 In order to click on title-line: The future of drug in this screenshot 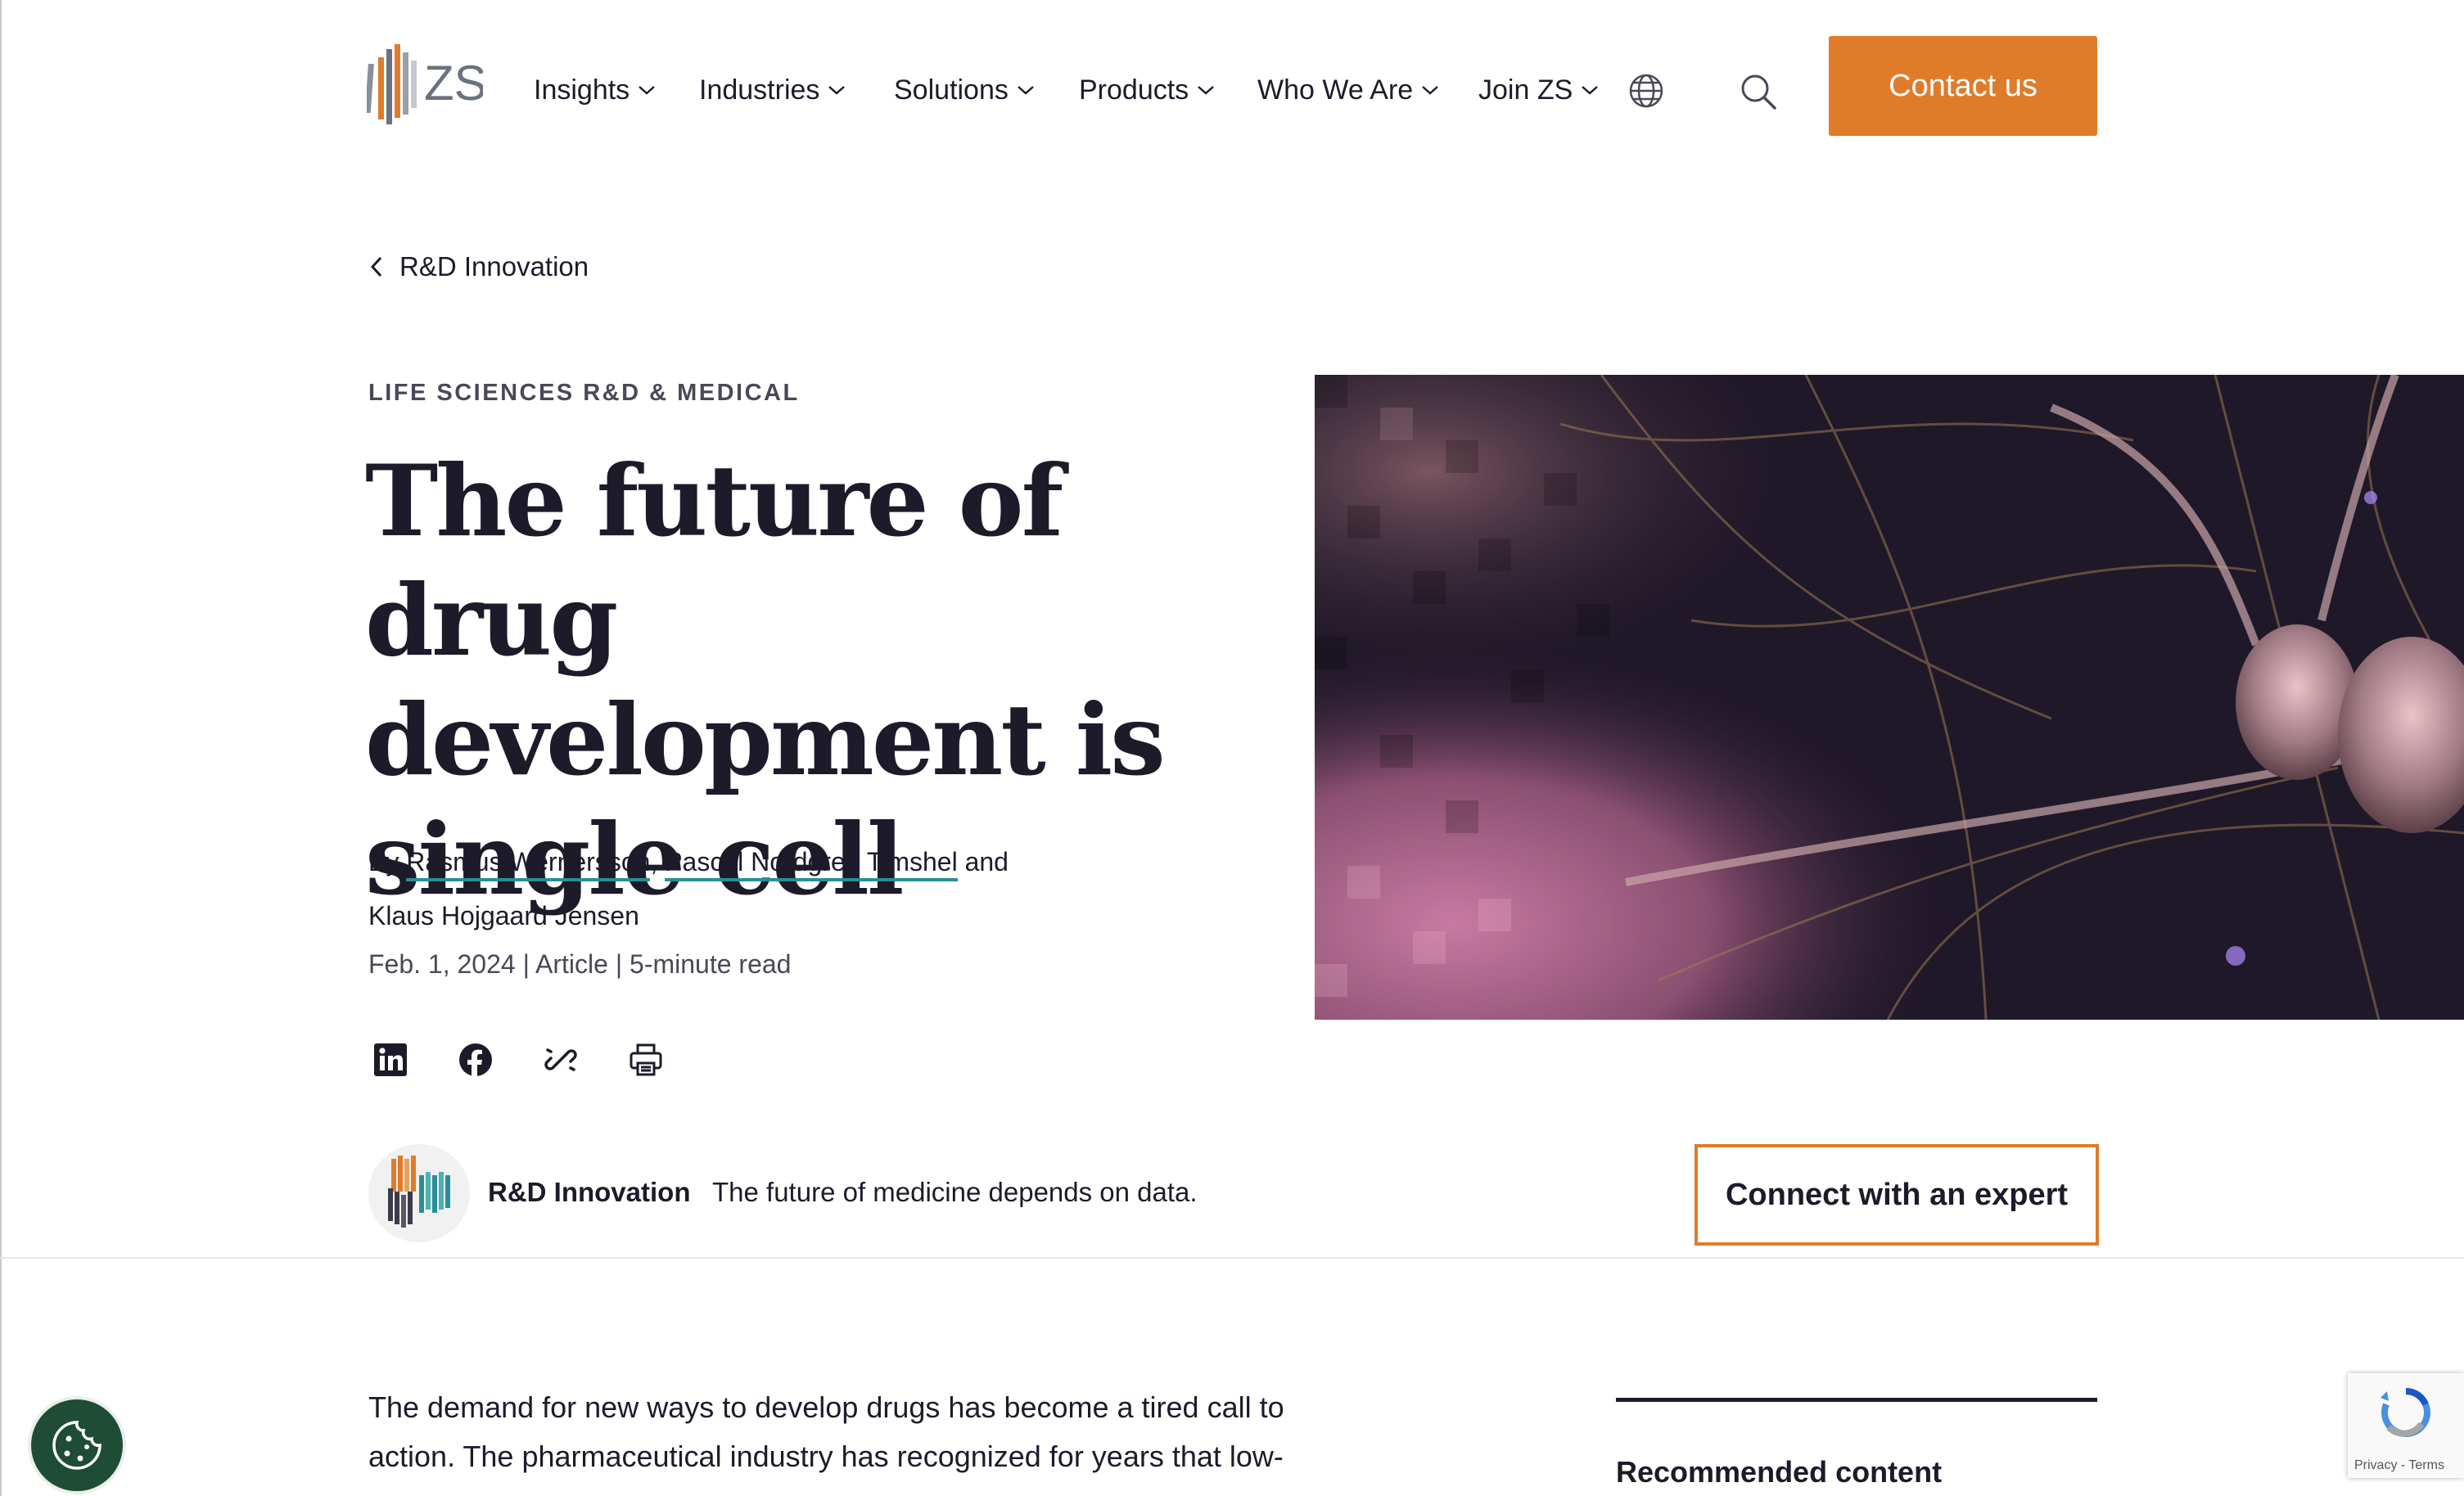, I will do `click(714, 561)`.